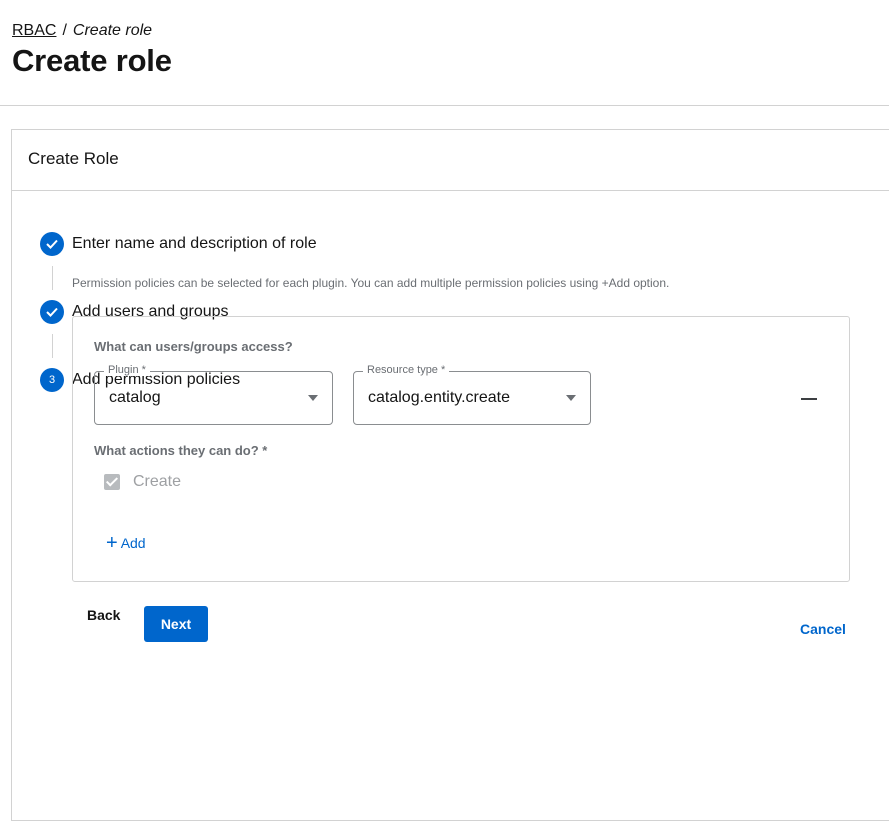 This screenshot has height=821, width=889. I want to click on minus-icon, so click(809, 399).